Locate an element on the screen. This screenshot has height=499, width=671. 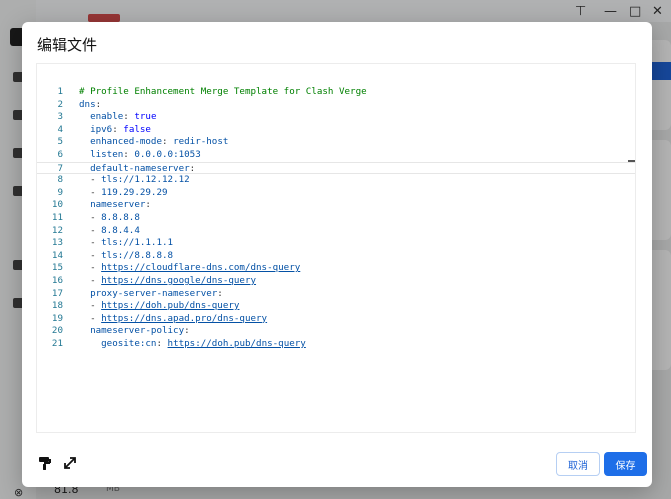
code-token: 0.0.0.0:1053 is located at coordinates (167, 154).